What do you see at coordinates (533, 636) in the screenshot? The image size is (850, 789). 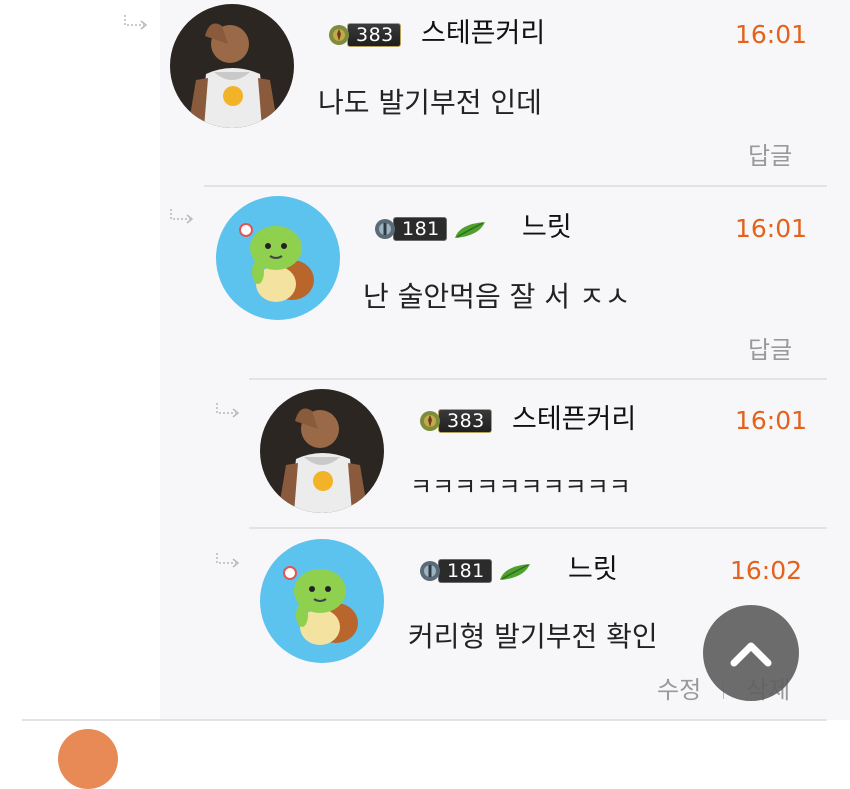 I see `comment-text: 커리형 발기부전 확인` at bounding box center [533, 636].